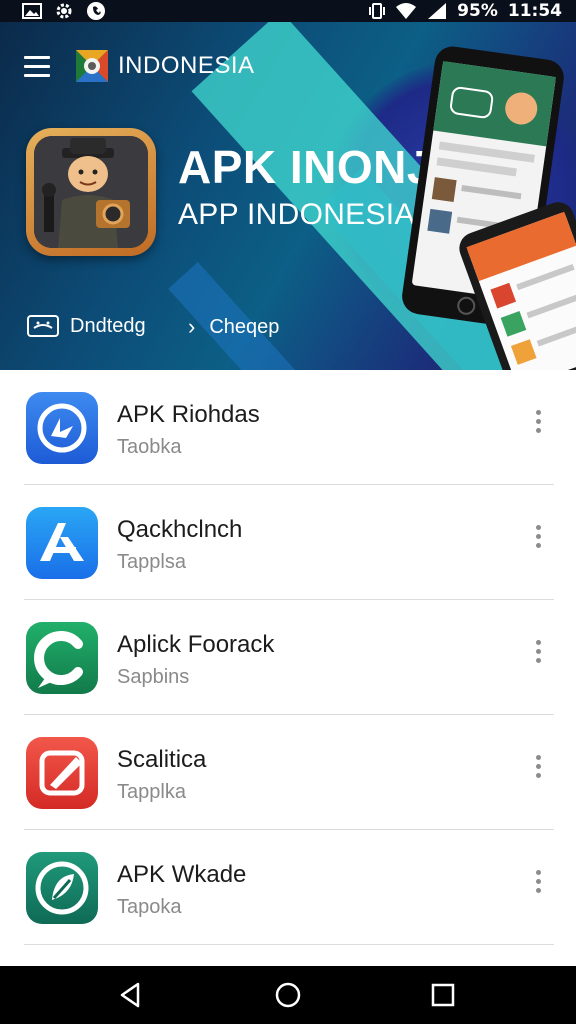 The height and width of the screenshot is (1024, 576). I want to click on status-icons-left, so click(64, 11).